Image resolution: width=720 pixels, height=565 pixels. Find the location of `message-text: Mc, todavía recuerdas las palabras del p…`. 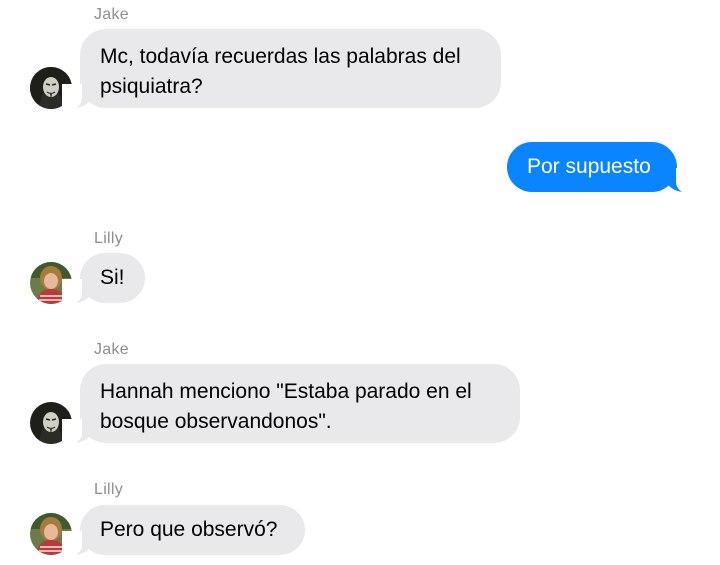

message-text: Mc, todavía recuerdas las palabras del p… is located at coordinates (280, 71).